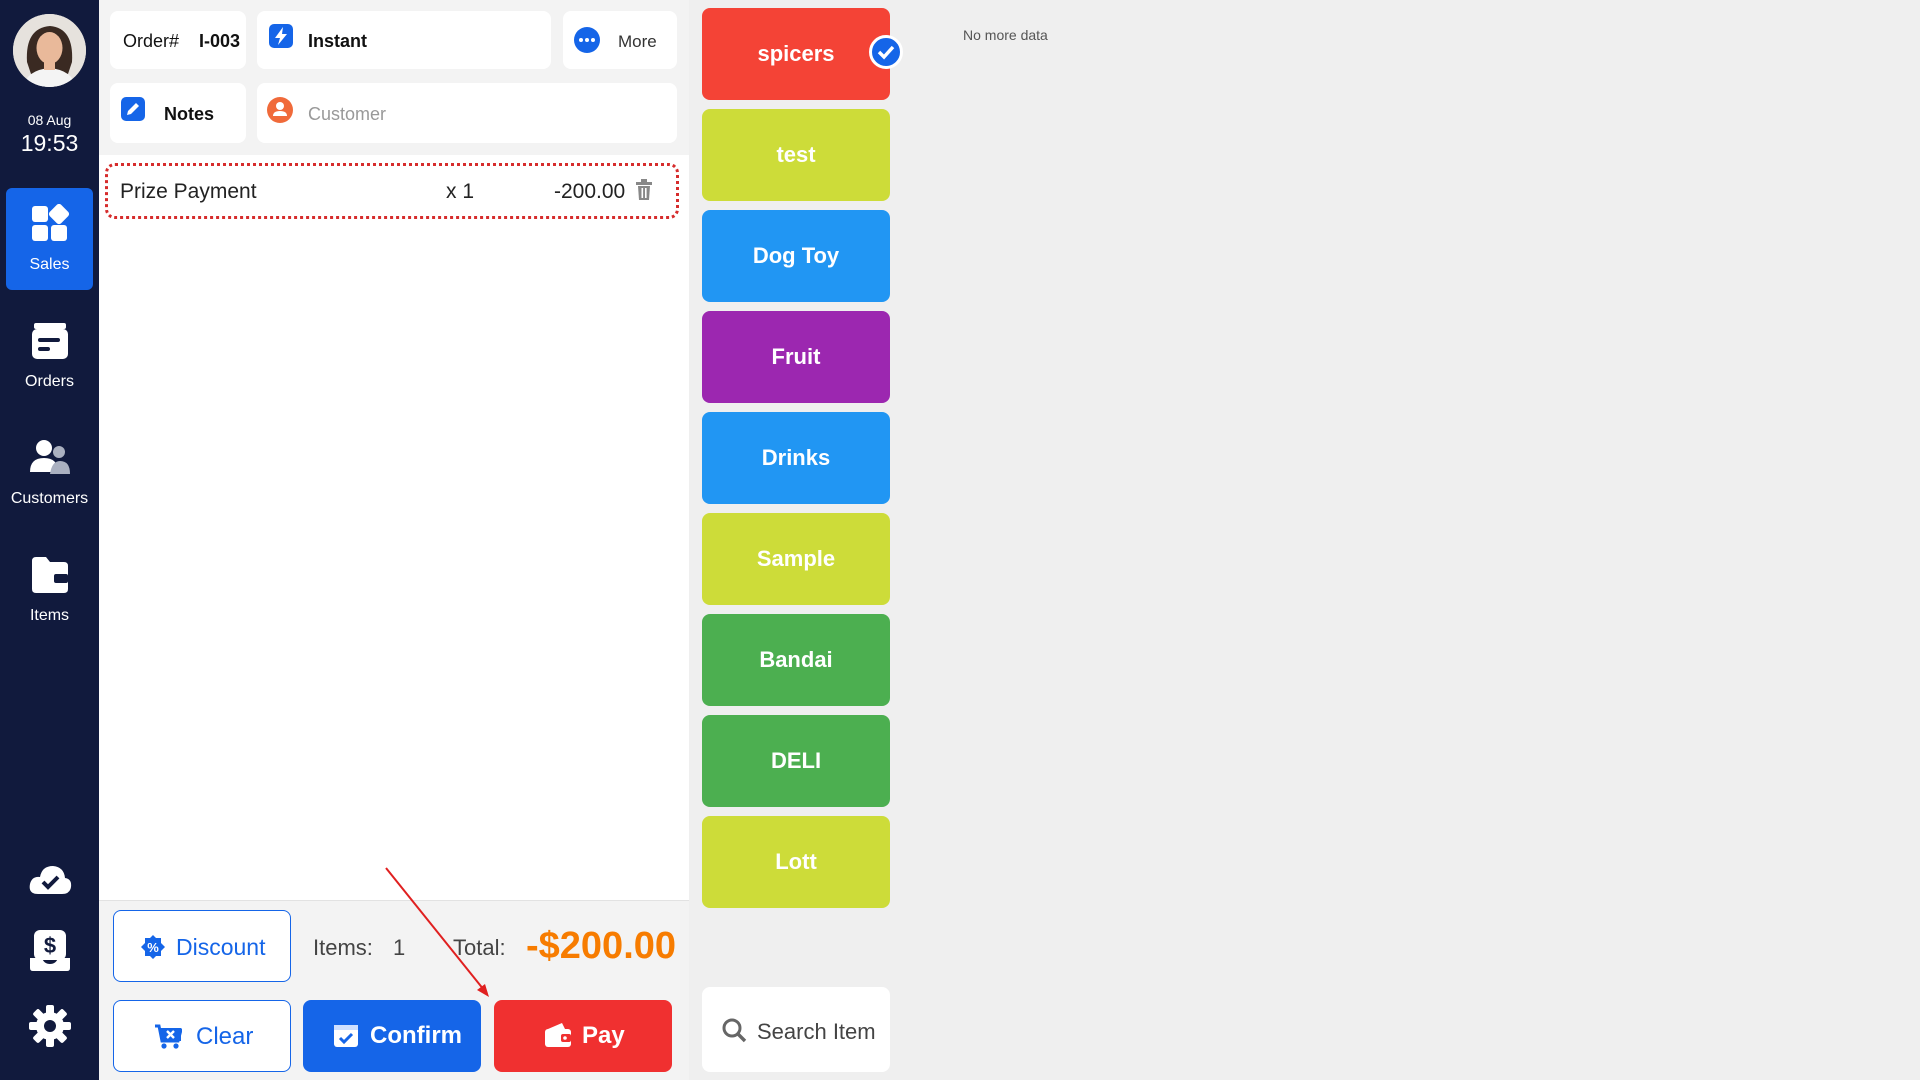 Image resolution: width=1920 pixels, height=1080 pixels. I want to click on search-item-button: Search Item, so click(796, 1029).